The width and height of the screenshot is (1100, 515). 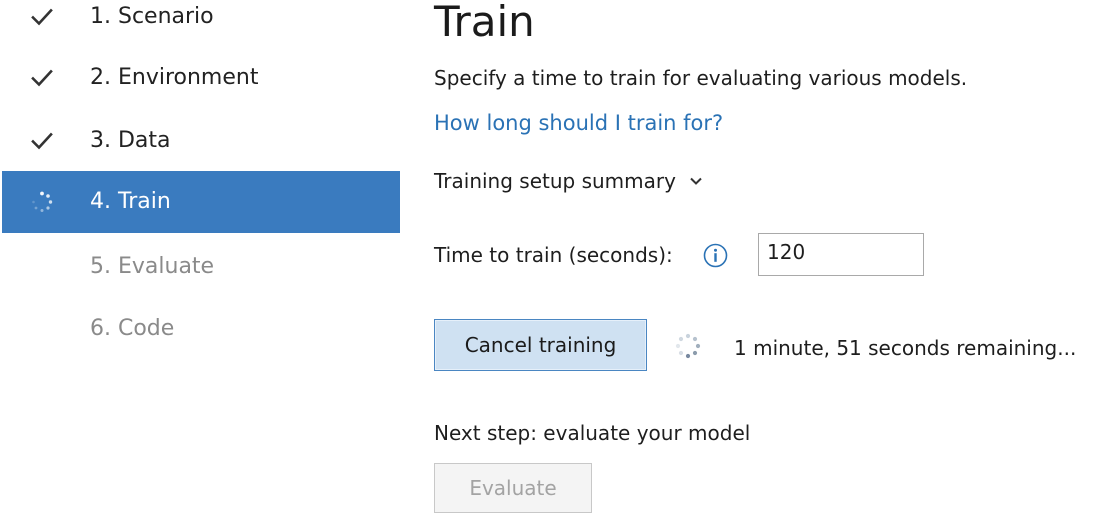 What do you see at coordinates (152, 266) in the screenshot?
I see `sidebar-step-label: 5. Evaluate` at bounding box center [152, 266].